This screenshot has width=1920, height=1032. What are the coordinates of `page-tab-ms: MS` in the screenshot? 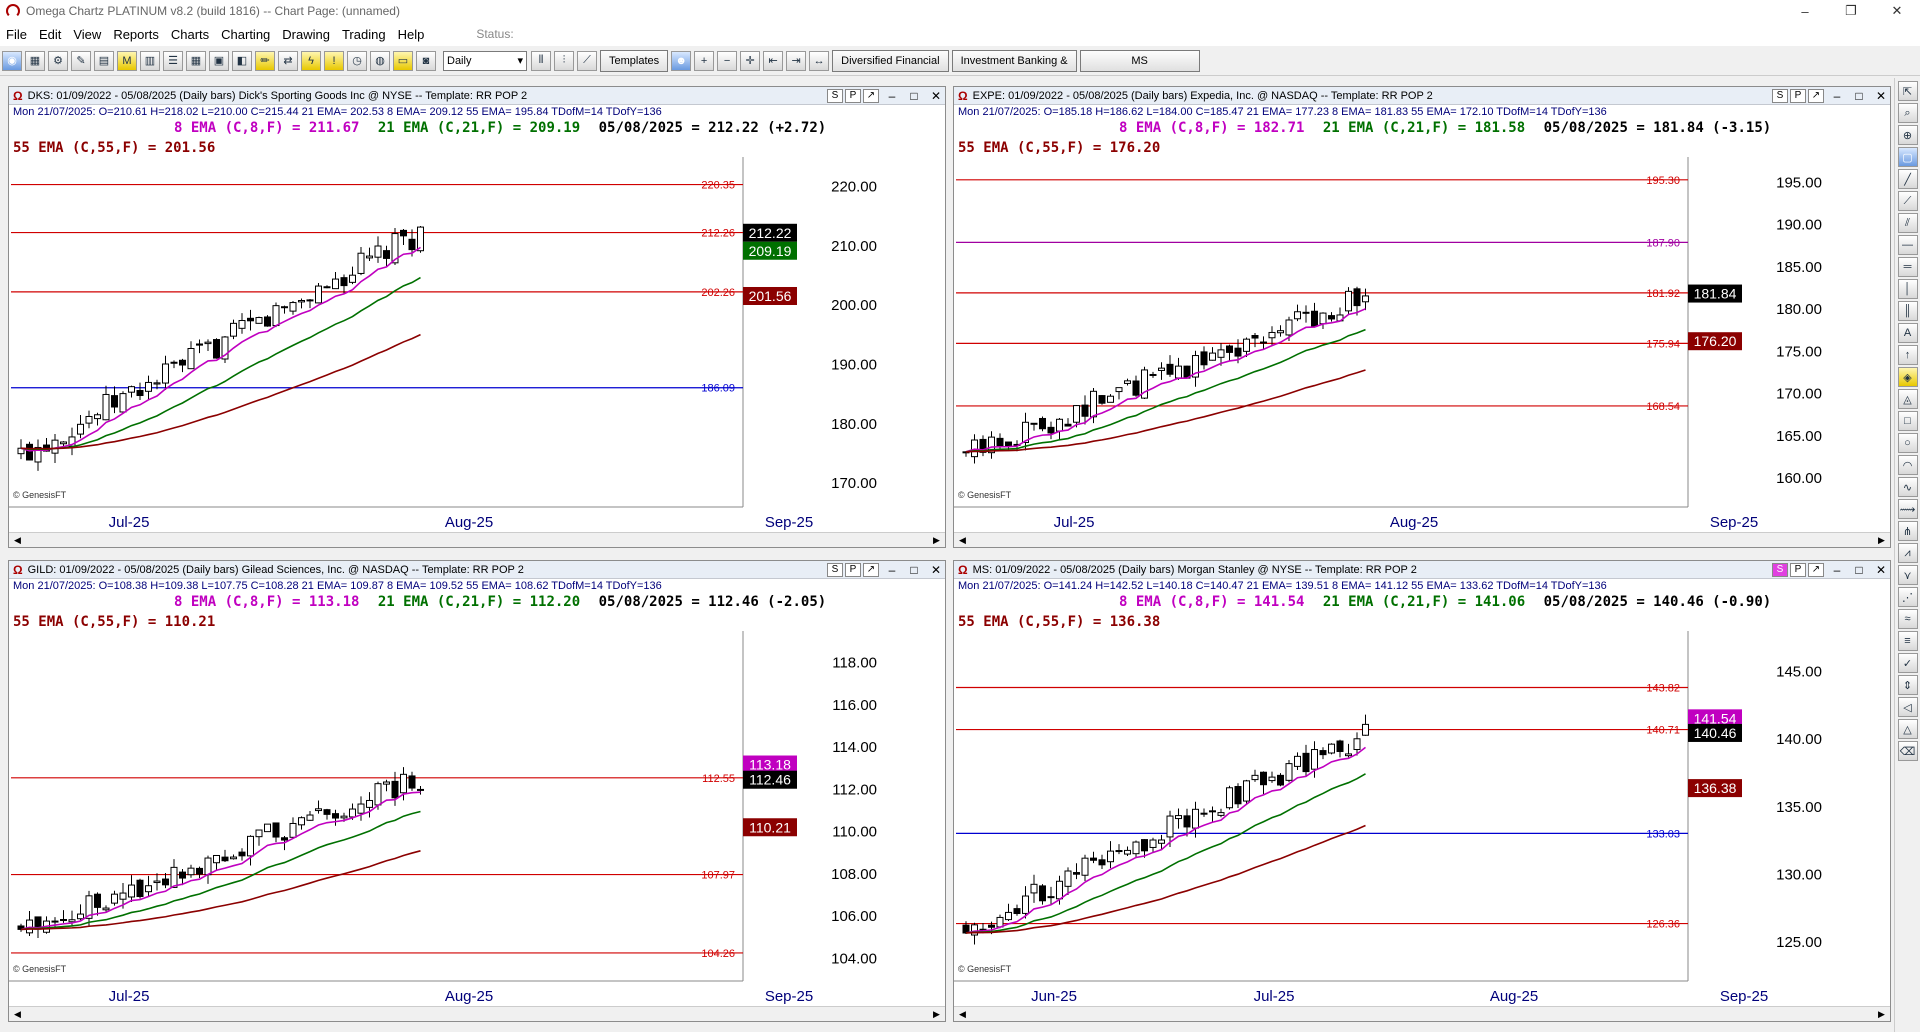 It's located at (1139, 60).